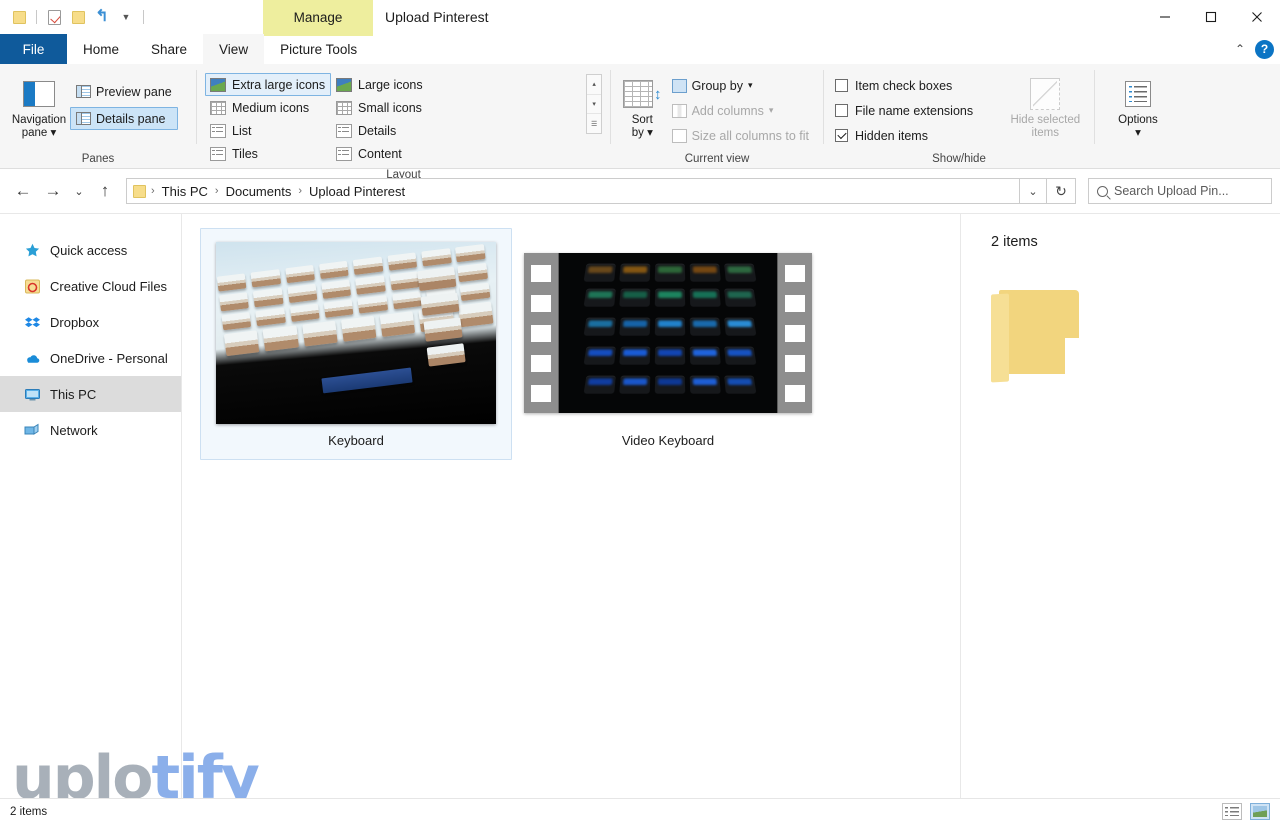 Image resolution: width=1280 pixels, height=824 pixels. I want to click on layout-details: Details, so click(394, 130).